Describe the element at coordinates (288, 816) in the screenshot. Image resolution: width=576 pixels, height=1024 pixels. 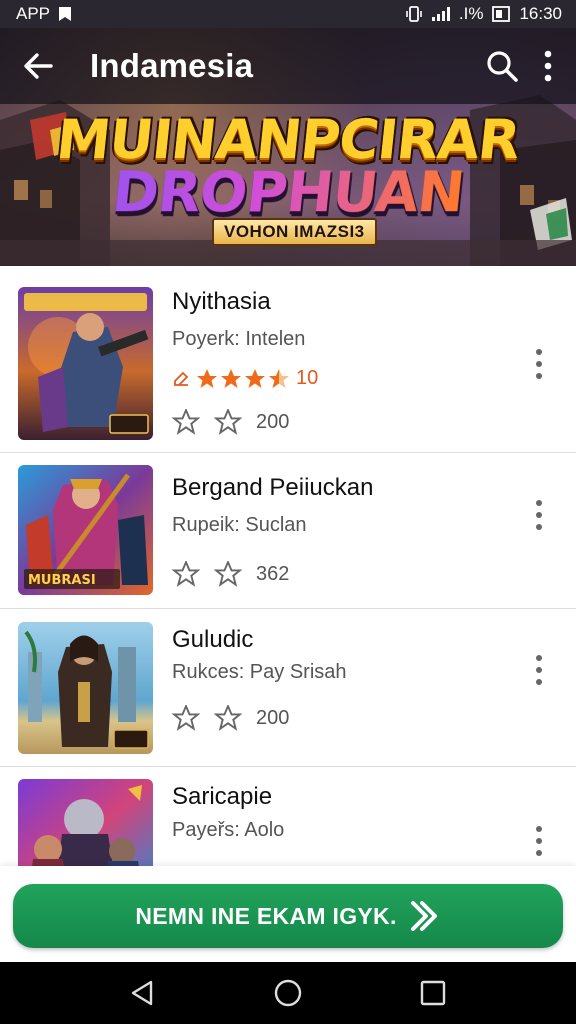
I see `list-item: Saricapie Payeřs: Aolo` at that location.